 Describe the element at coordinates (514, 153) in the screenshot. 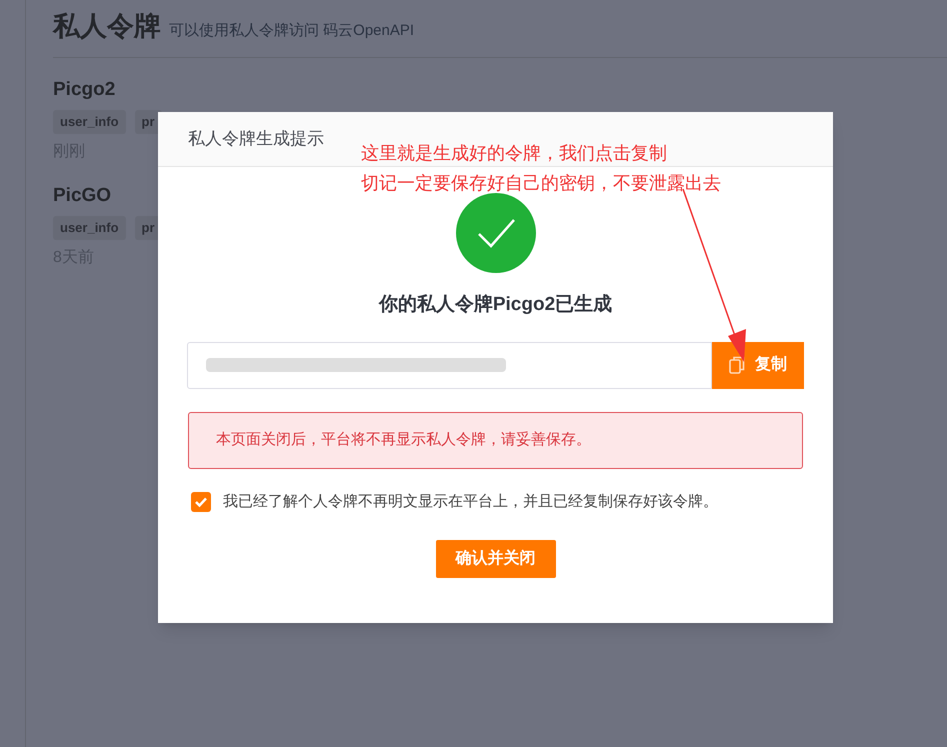

I see `annotation-text: 这里就是生成好的令牌，我们点击复制` at that location.